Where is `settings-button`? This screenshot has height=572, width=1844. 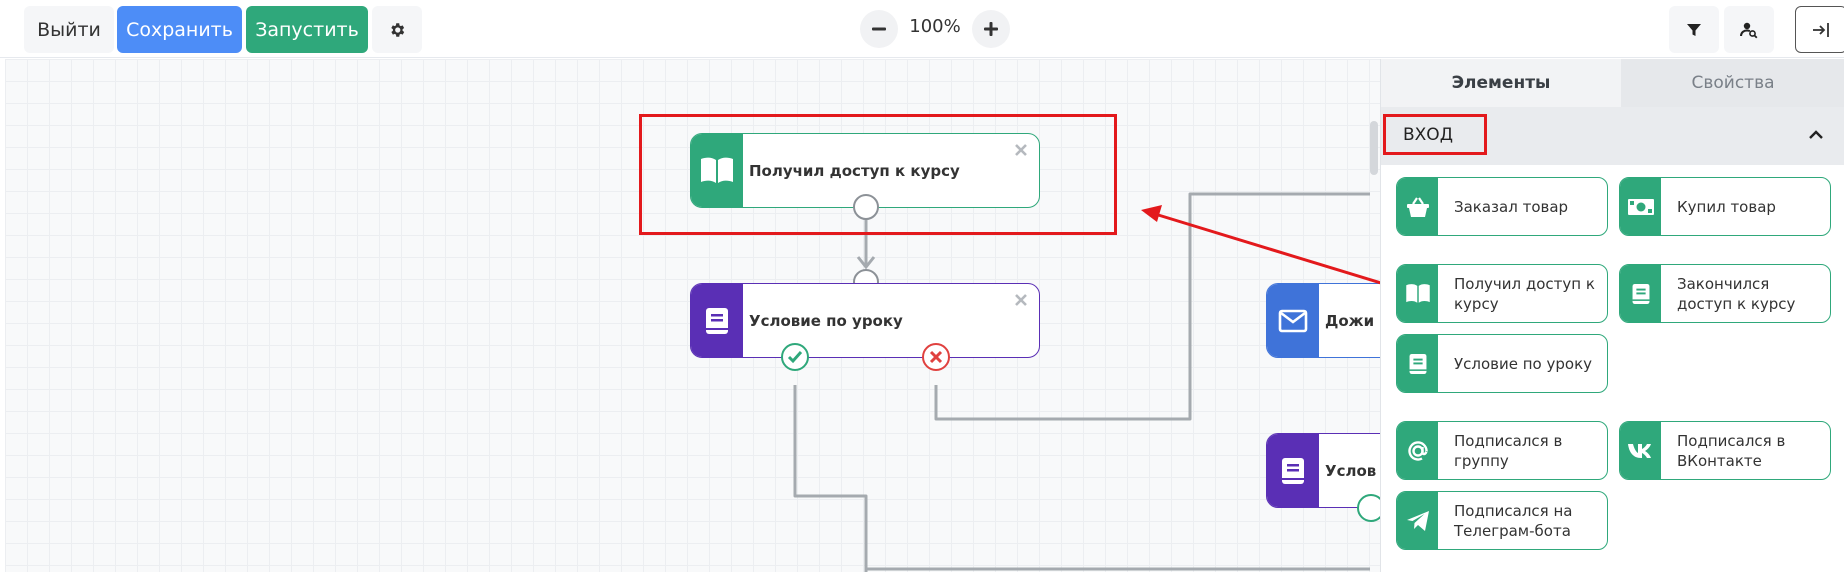 settings-button is located at coordinates (397, 29).